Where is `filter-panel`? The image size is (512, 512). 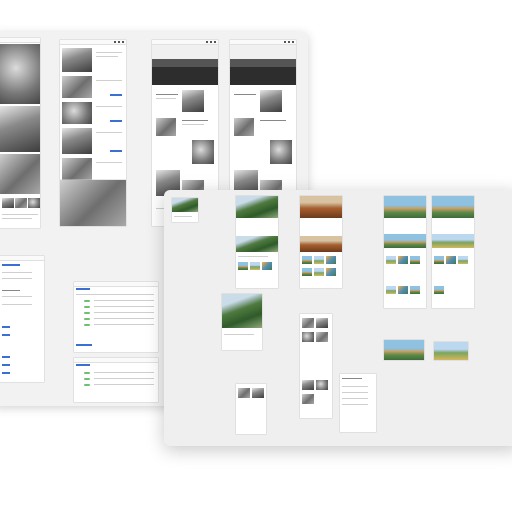 filter-panel is located at coordinates (358, 403).